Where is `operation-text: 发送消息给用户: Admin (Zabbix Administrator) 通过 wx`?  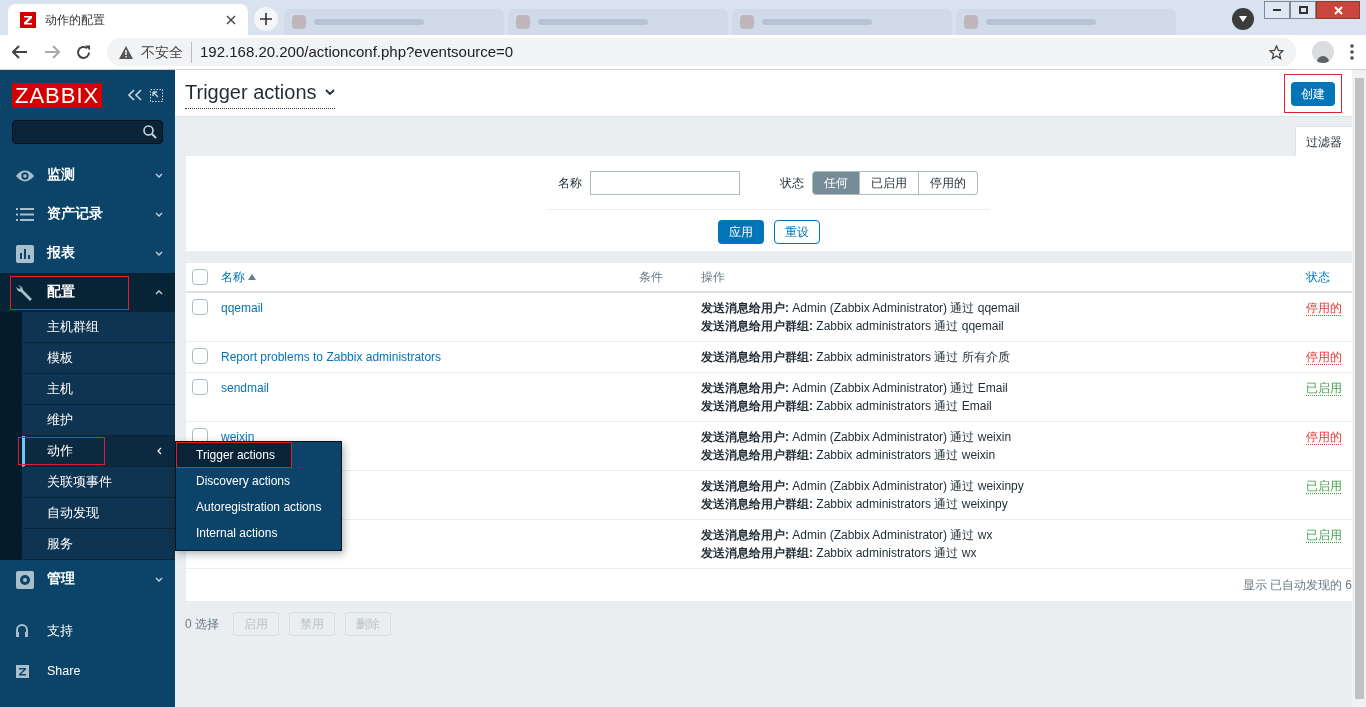
operation-text: 发送消息给用户: Admin (Zabbix Administrator) 通过 wx is located at coordinates (847, 535).